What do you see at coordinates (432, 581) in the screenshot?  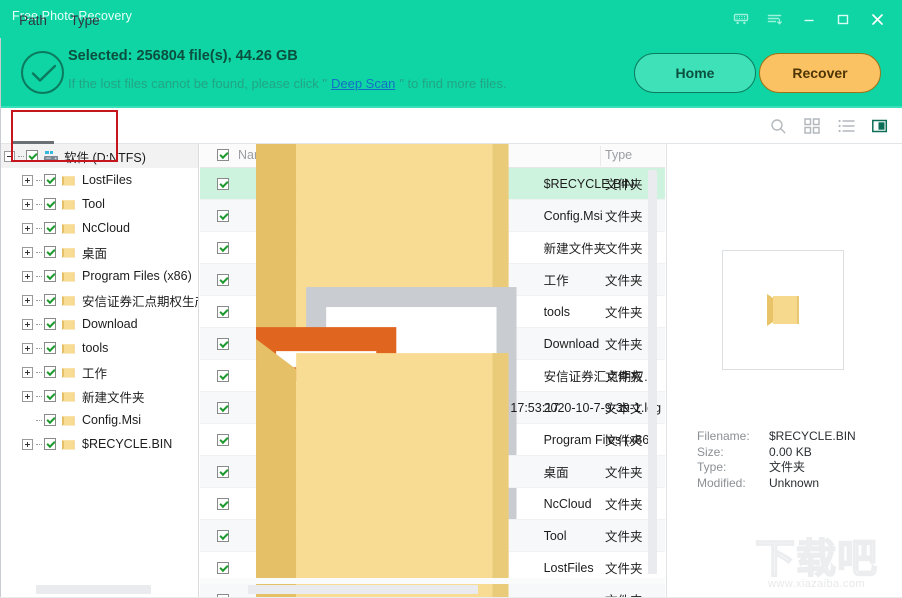 I see `file-list-scroll-track` at bounding box center [432, 581].